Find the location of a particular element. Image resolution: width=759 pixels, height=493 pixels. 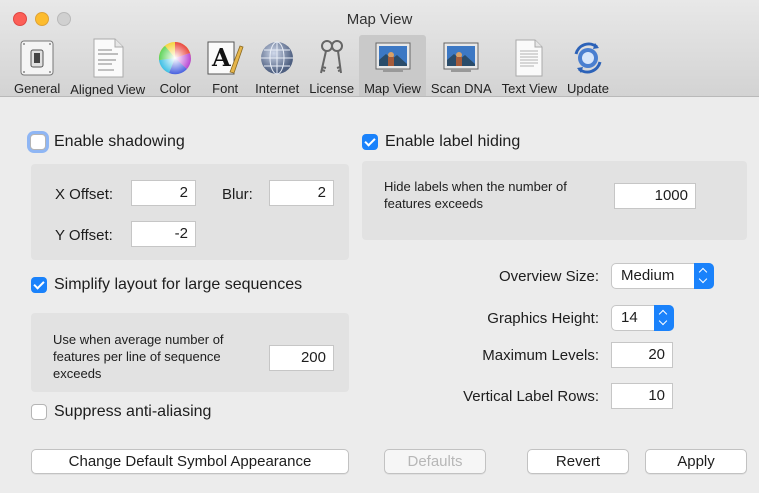

font-icon: A is located at coordinates (225, 57).